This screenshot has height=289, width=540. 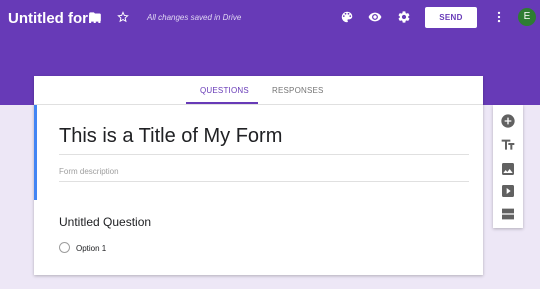 I want to click on side-toolbar, so click(x=508, y=166).